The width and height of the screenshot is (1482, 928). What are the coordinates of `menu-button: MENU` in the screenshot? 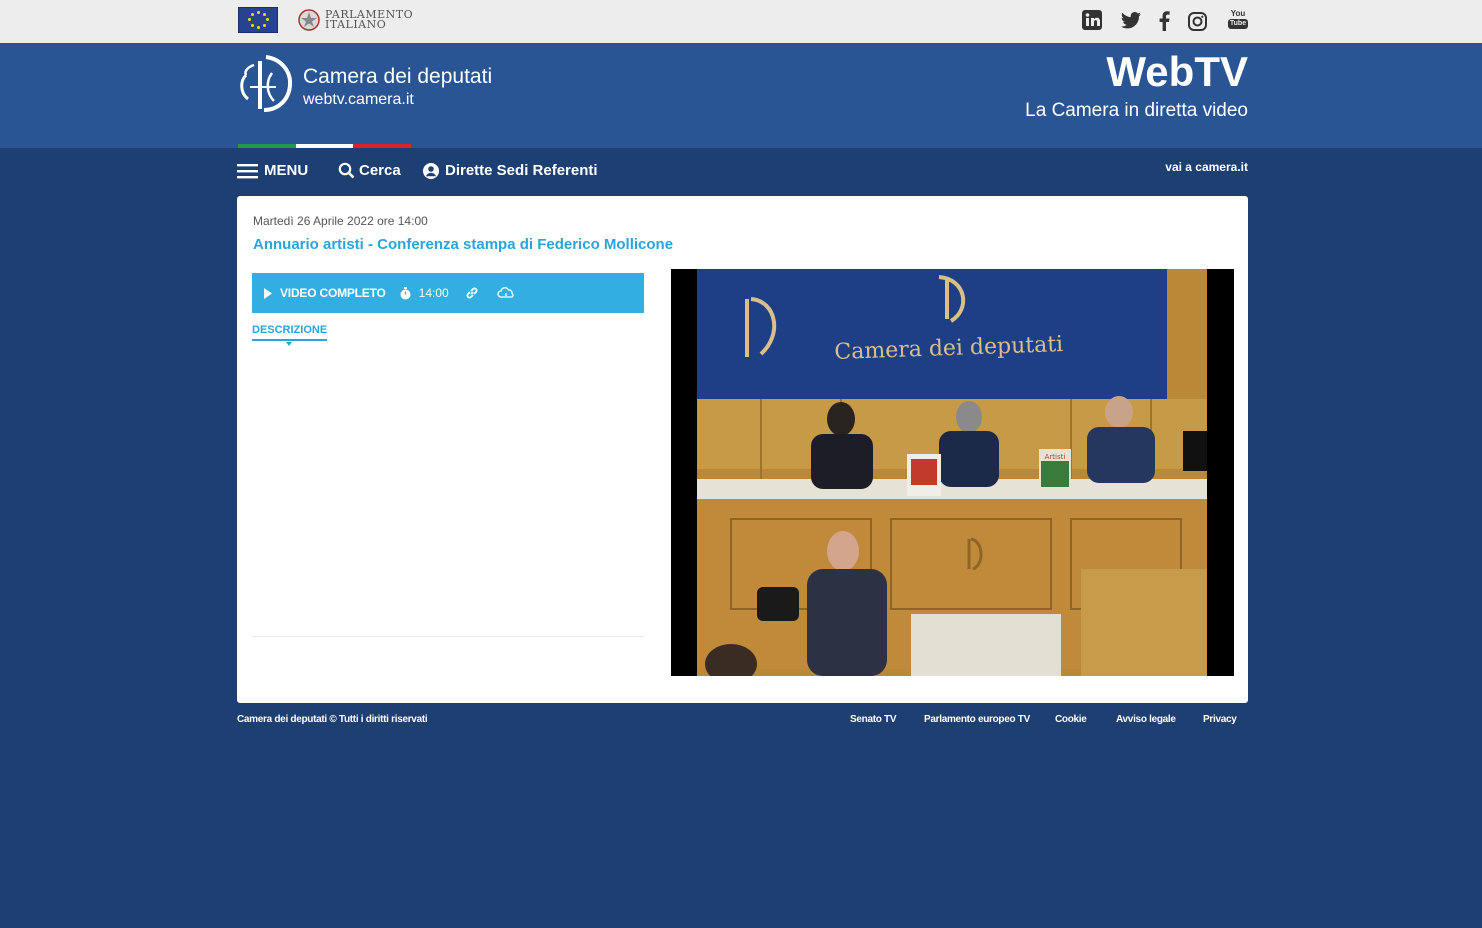 It's located at (272, 170).